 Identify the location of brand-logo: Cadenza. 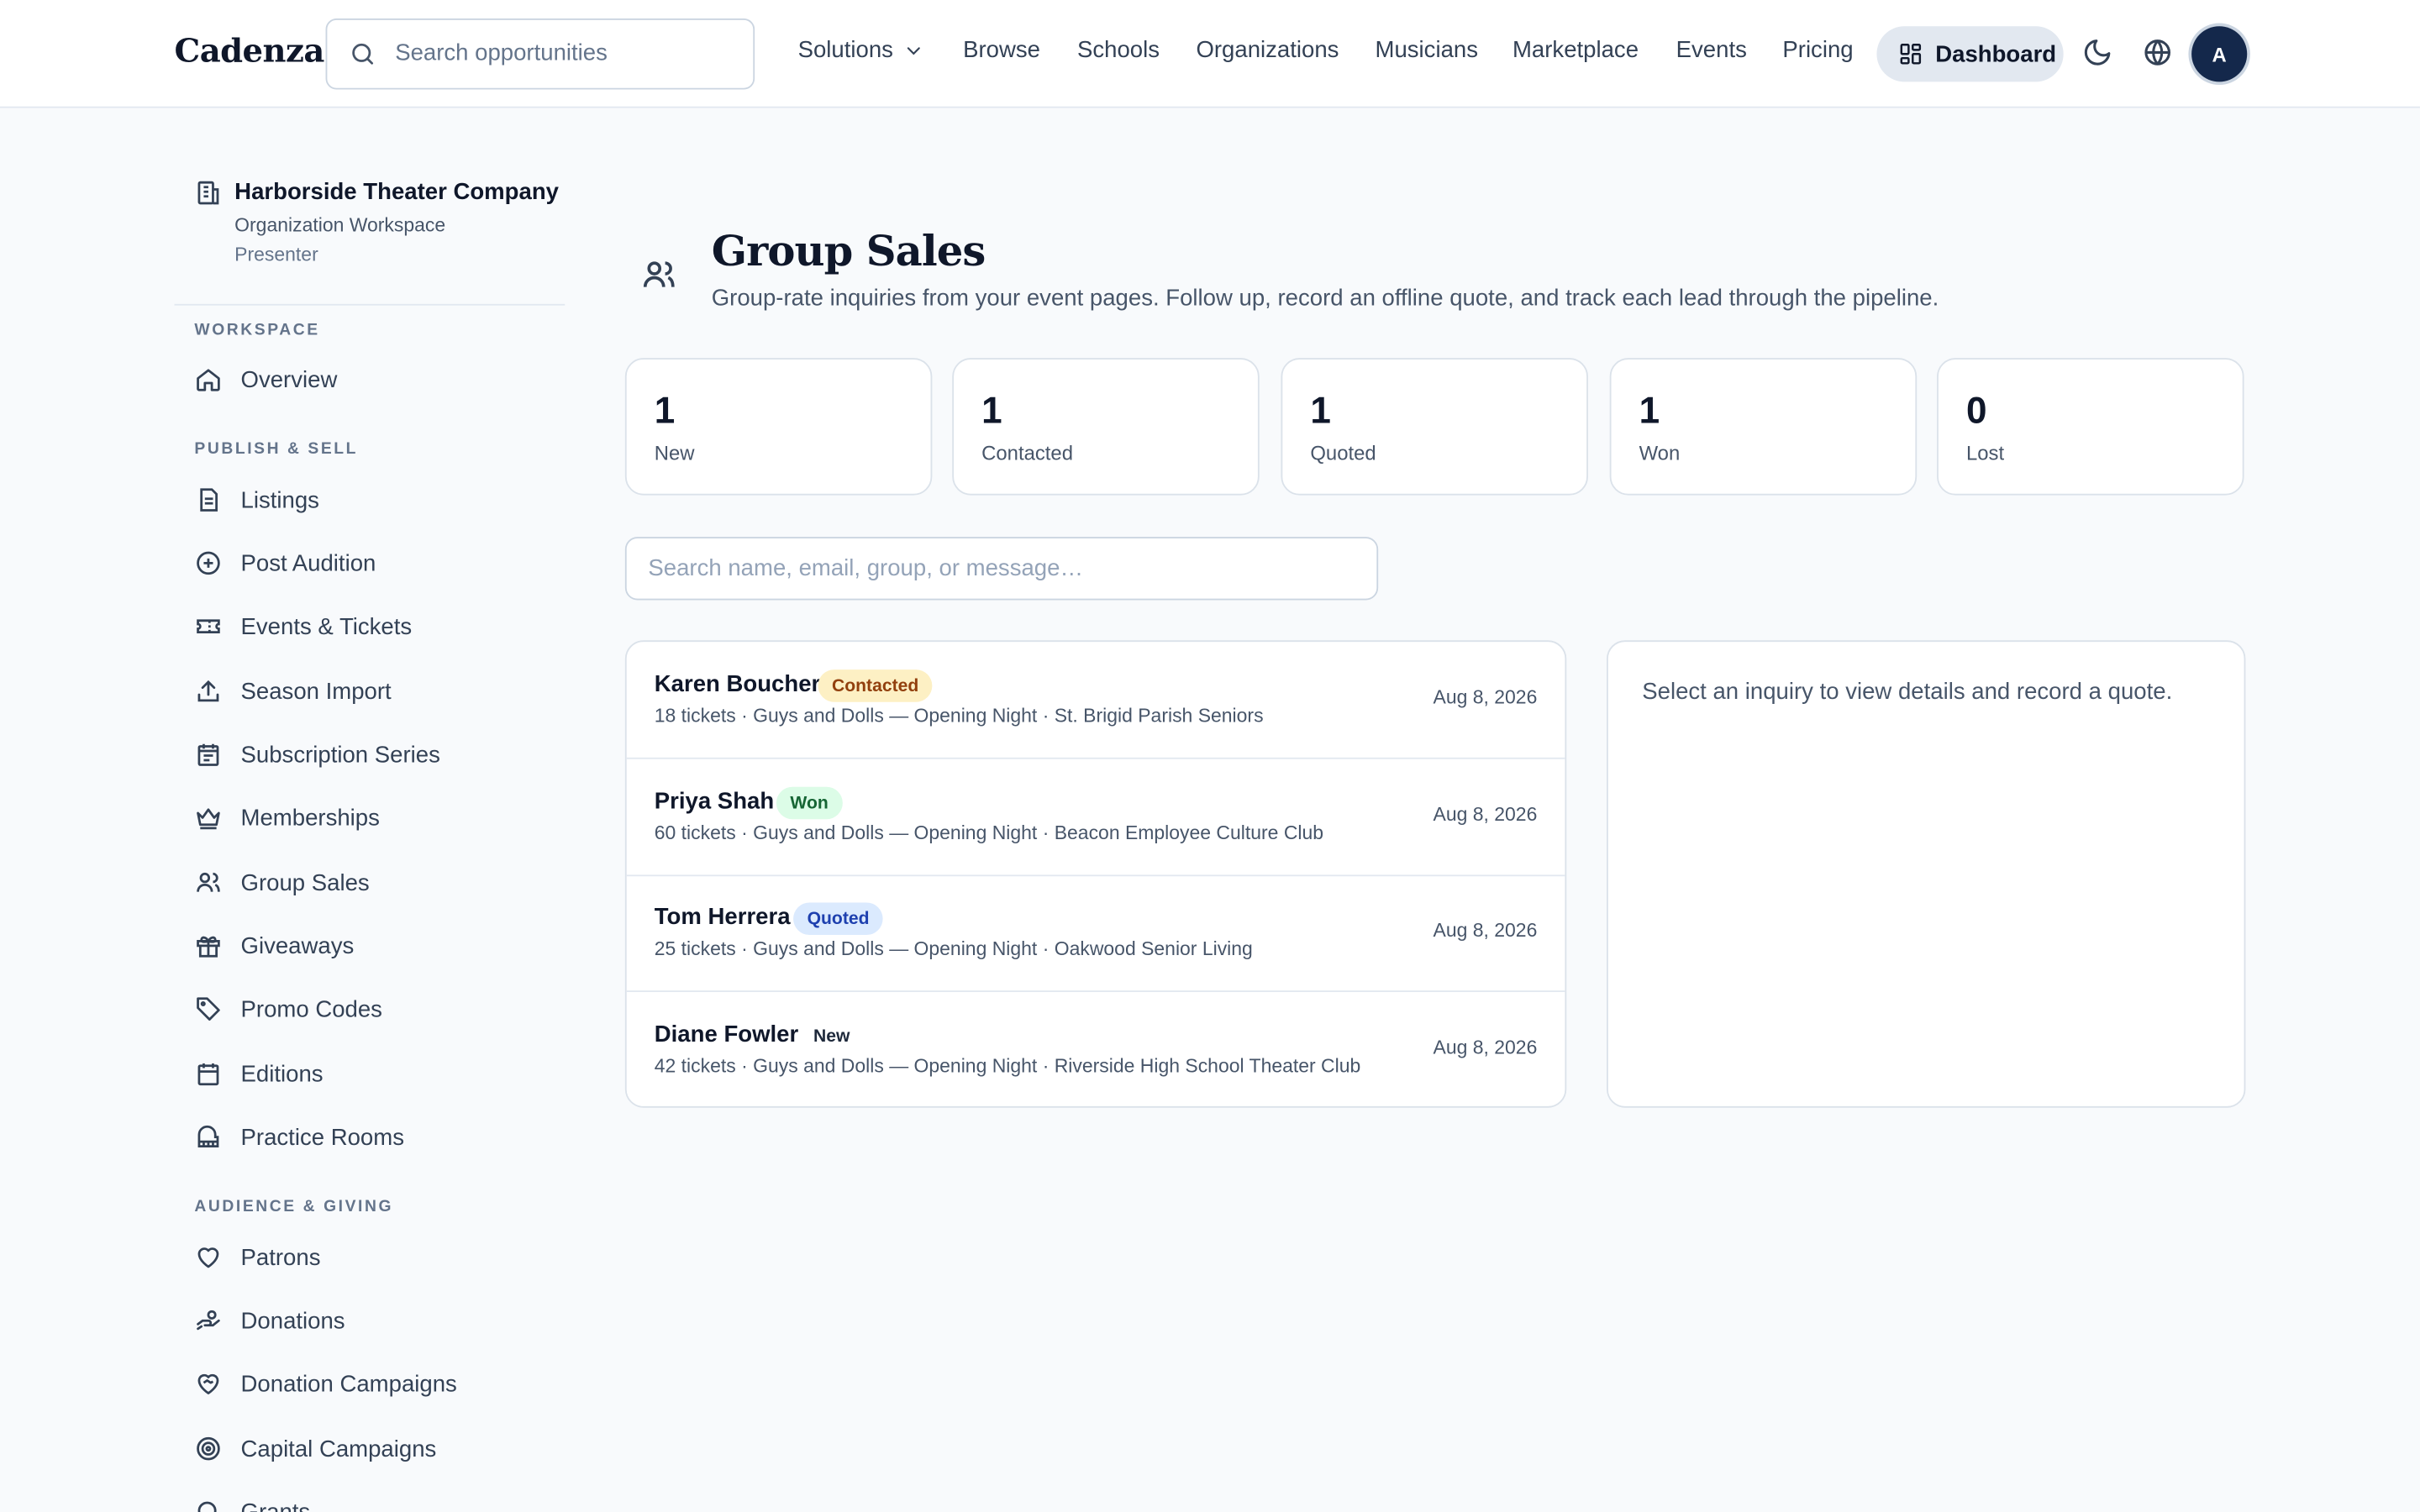
(250, 50).